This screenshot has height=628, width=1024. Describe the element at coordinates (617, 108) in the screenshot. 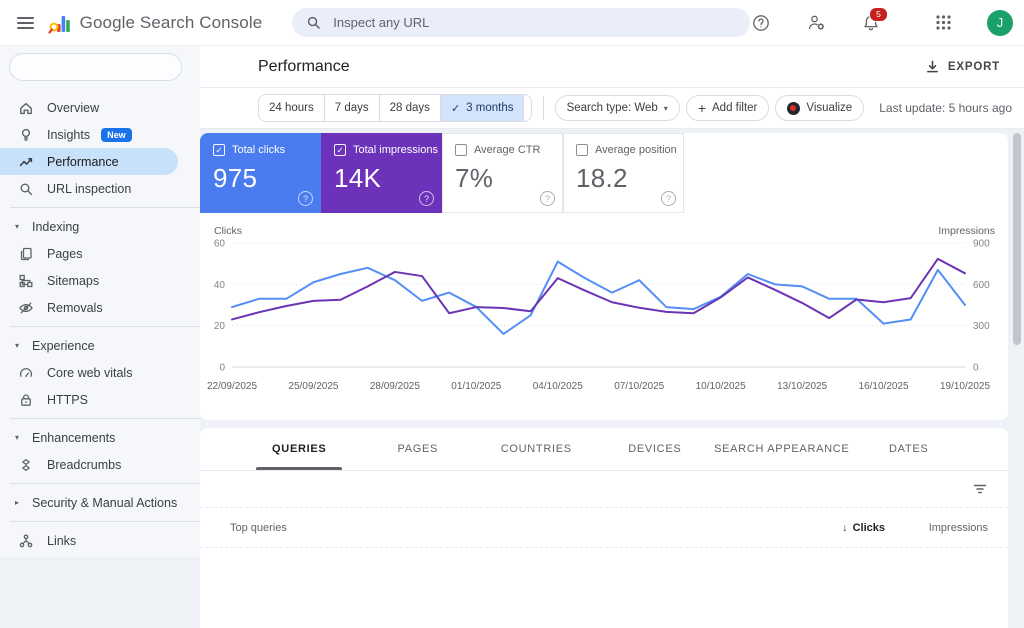

I see `search-type-filter: Search type: Web ▾` at that location.